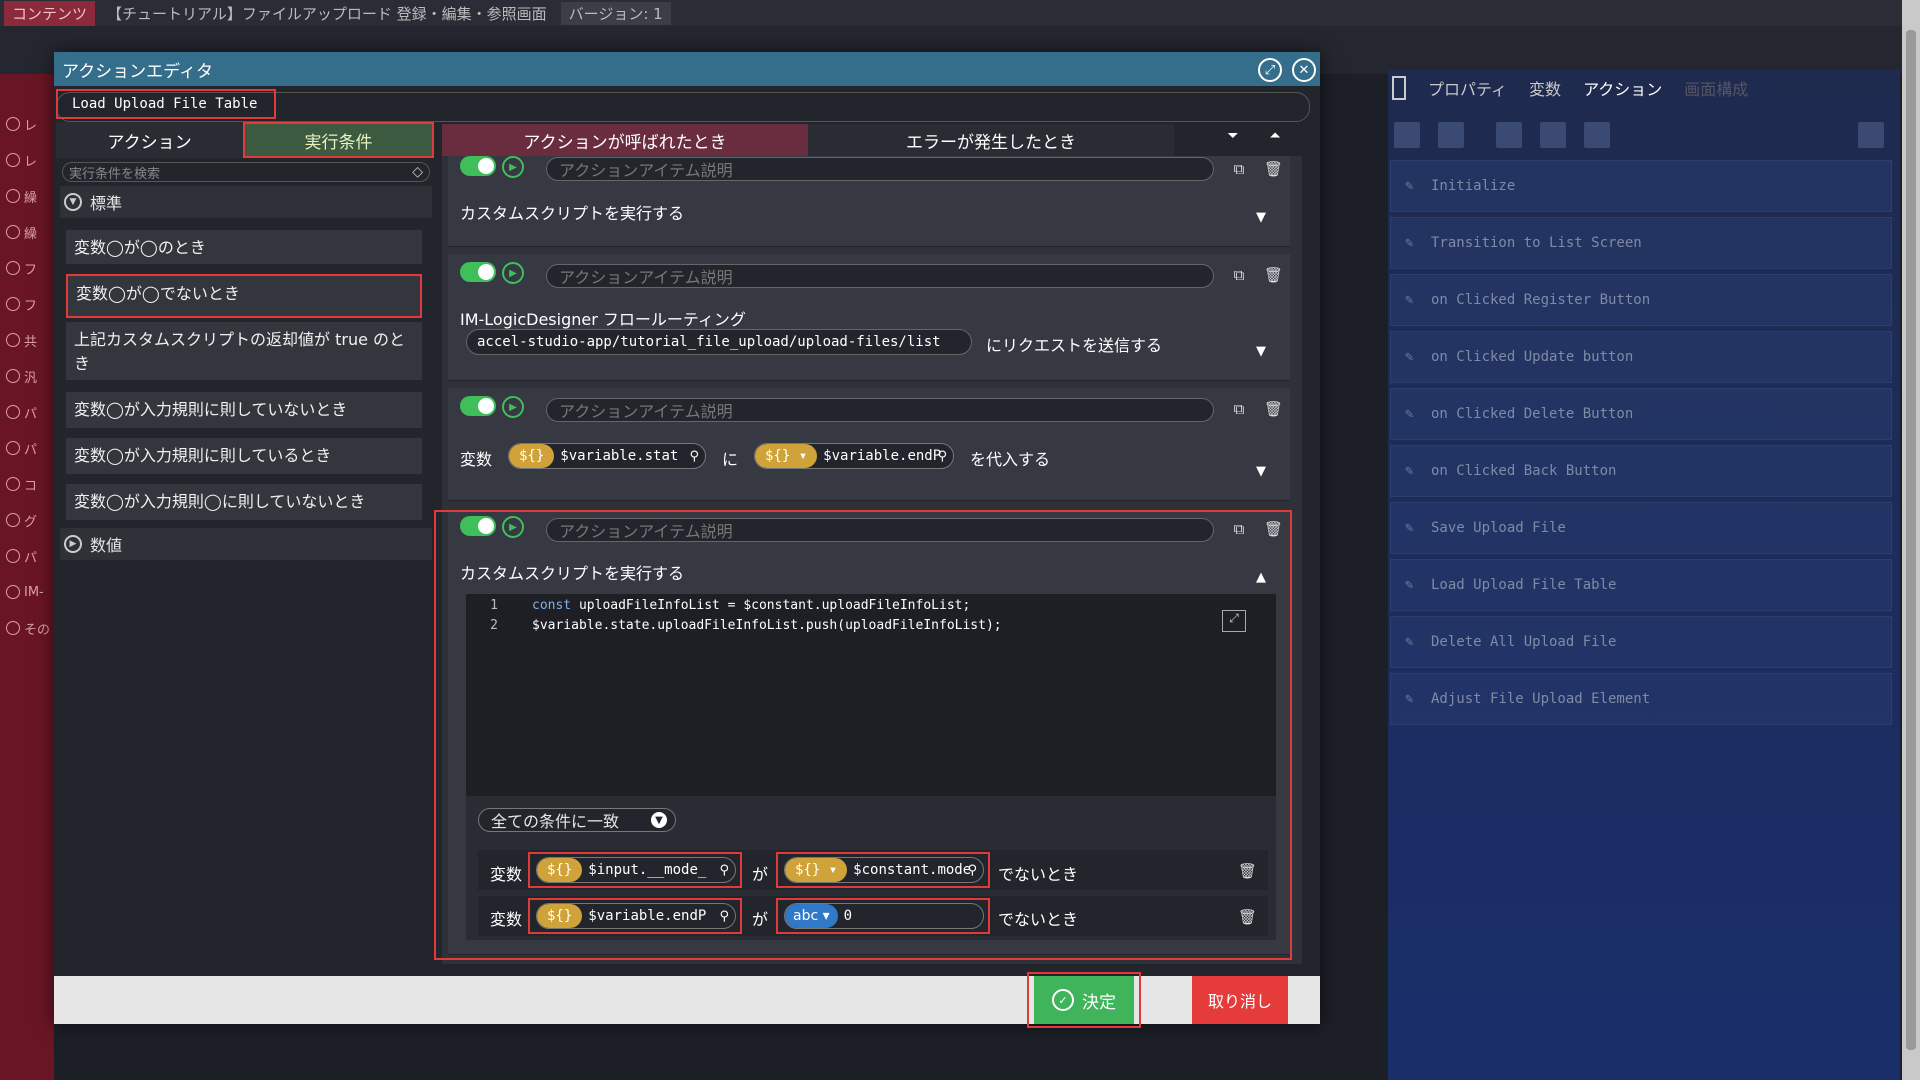 Image resolution: width=1920 pixels, height=1080 pixels. What do you see at coordinates (991, 140) in the screenshot?
I see `tab-on-error: エラーが発生したとき` at bounding box center [991, 140].